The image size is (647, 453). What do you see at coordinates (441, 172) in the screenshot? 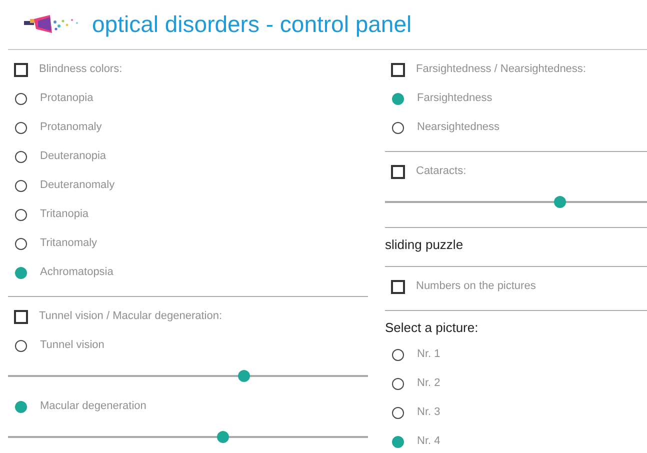
I see `checkbox-label: Cataracts:` at bounding box center [441, 172].